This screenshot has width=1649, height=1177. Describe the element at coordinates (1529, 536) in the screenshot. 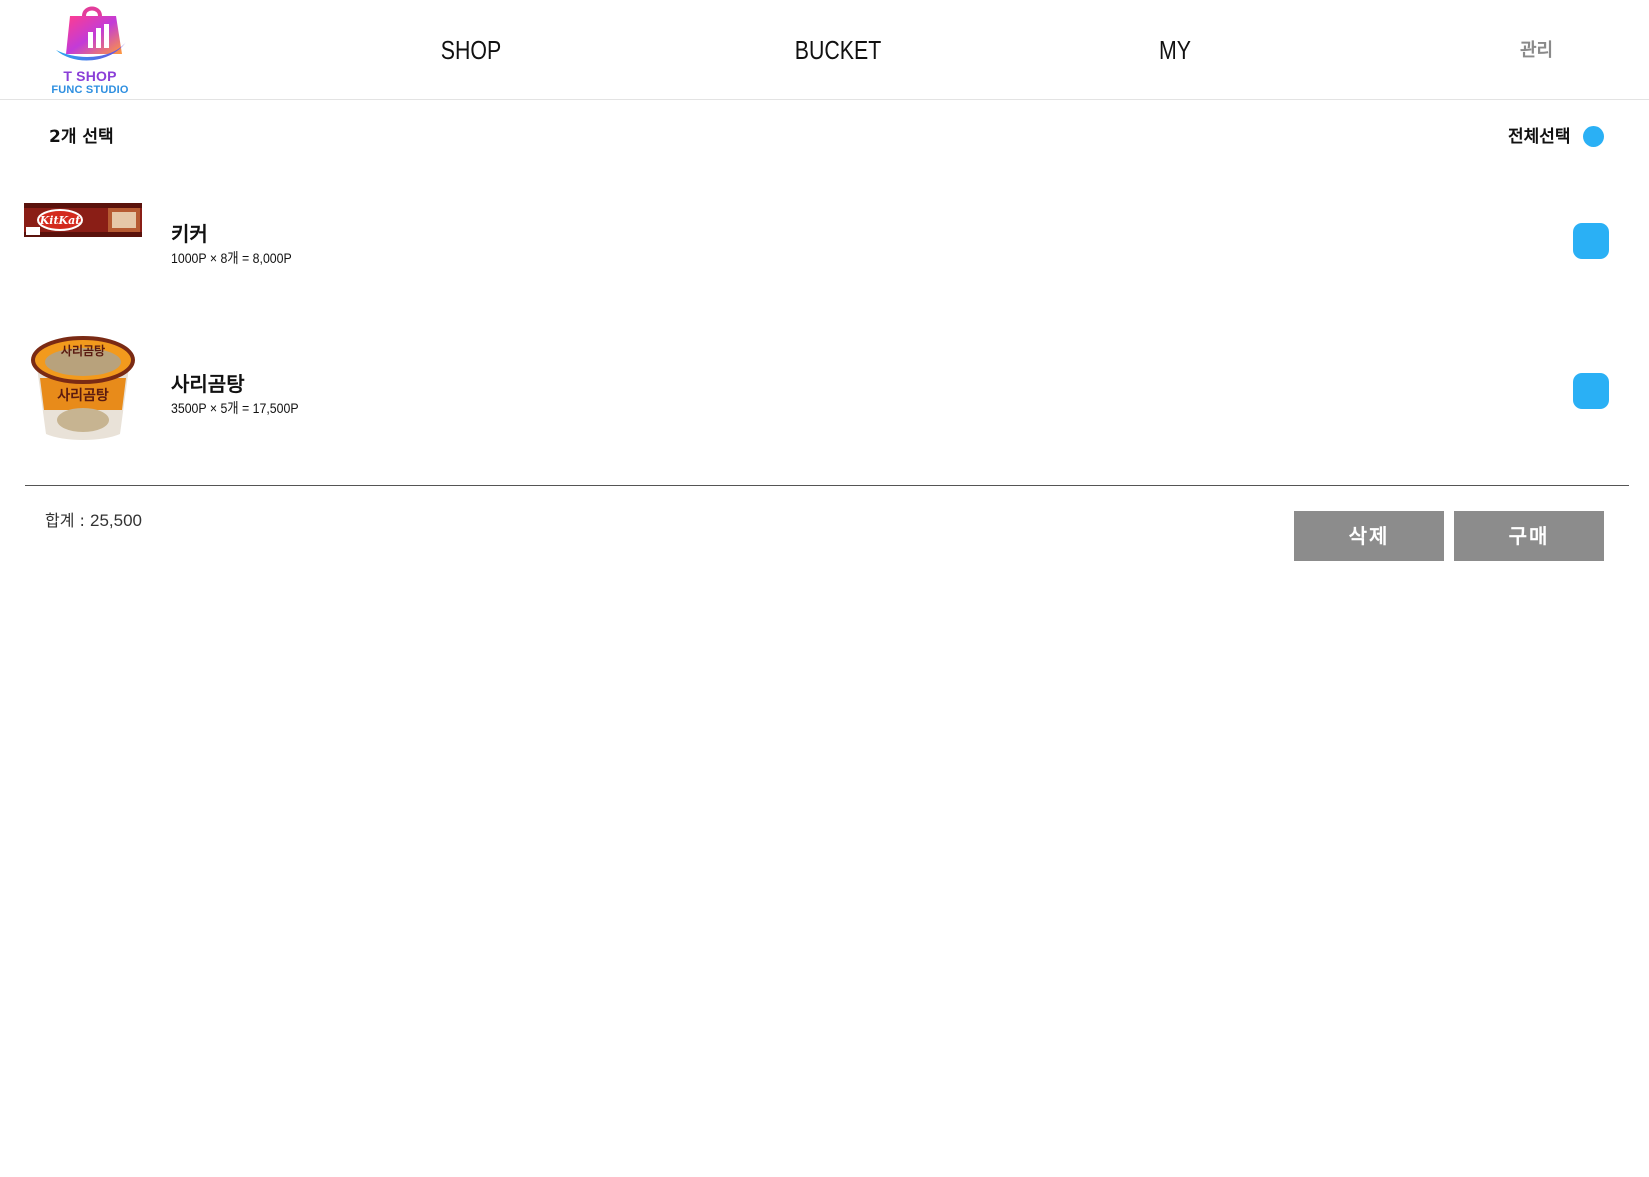

I see `buy-button: 구매` at that location.